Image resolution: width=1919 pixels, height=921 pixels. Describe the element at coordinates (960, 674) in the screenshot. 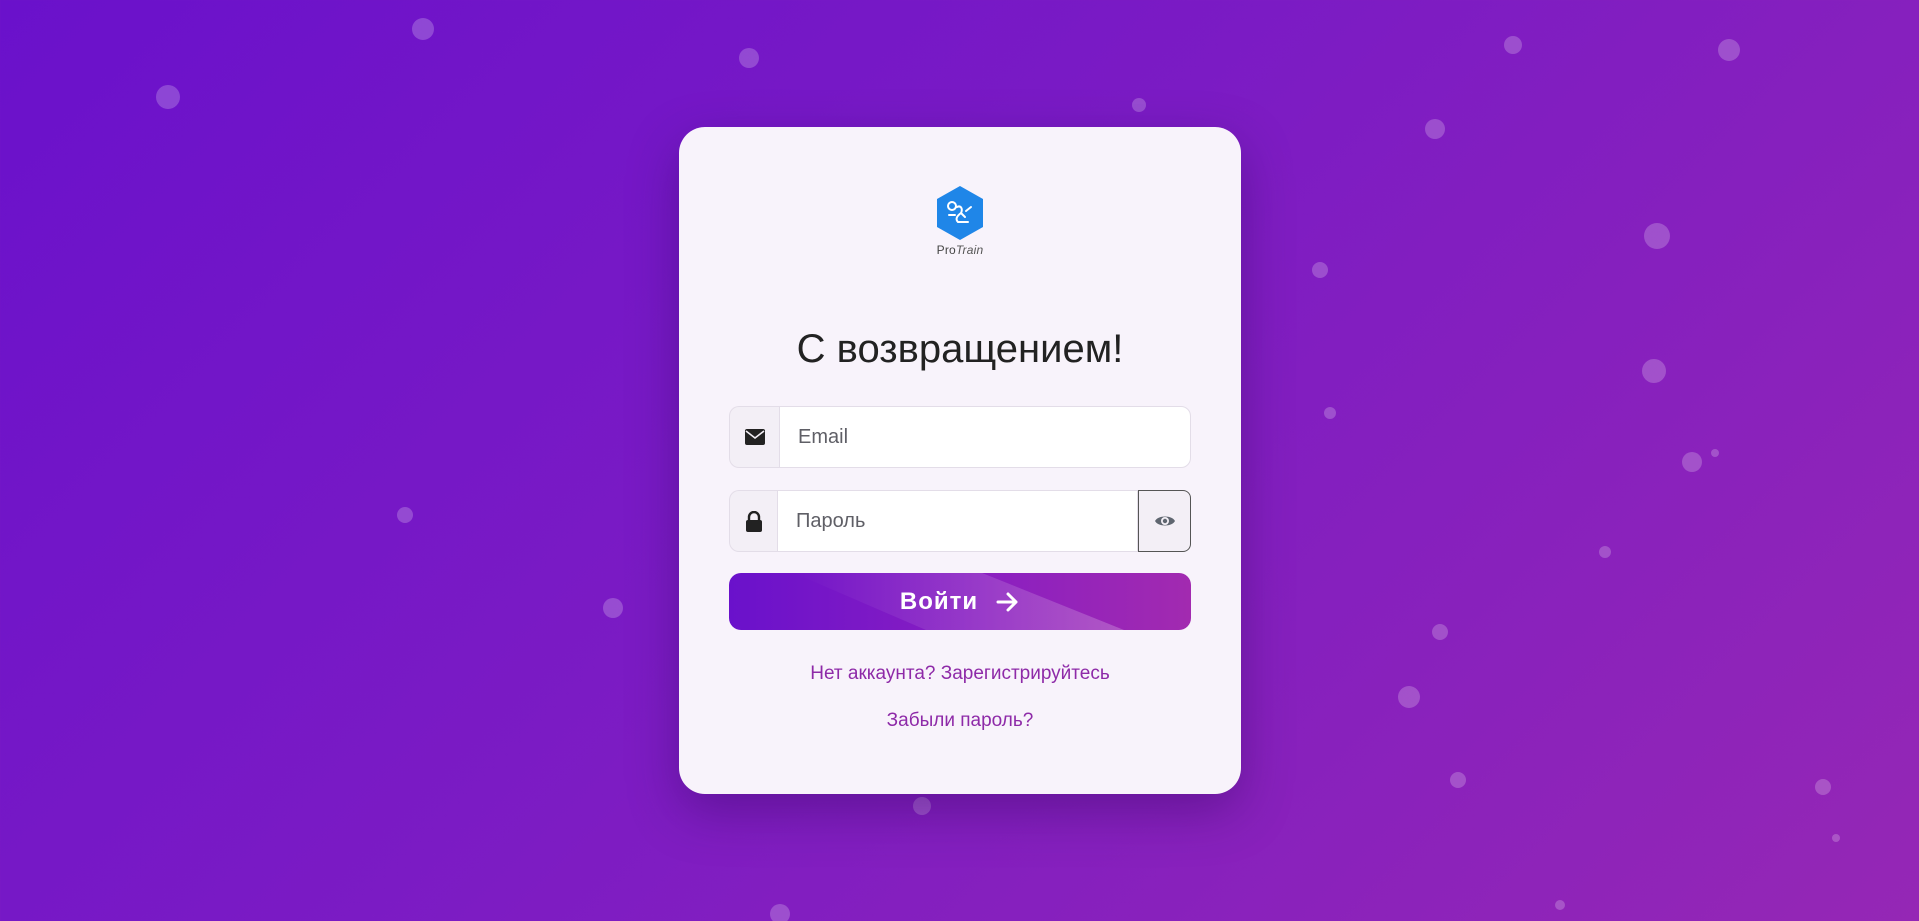

I see `register-link: Нет аккаунта? Зарегистрируйтесь` at that location.